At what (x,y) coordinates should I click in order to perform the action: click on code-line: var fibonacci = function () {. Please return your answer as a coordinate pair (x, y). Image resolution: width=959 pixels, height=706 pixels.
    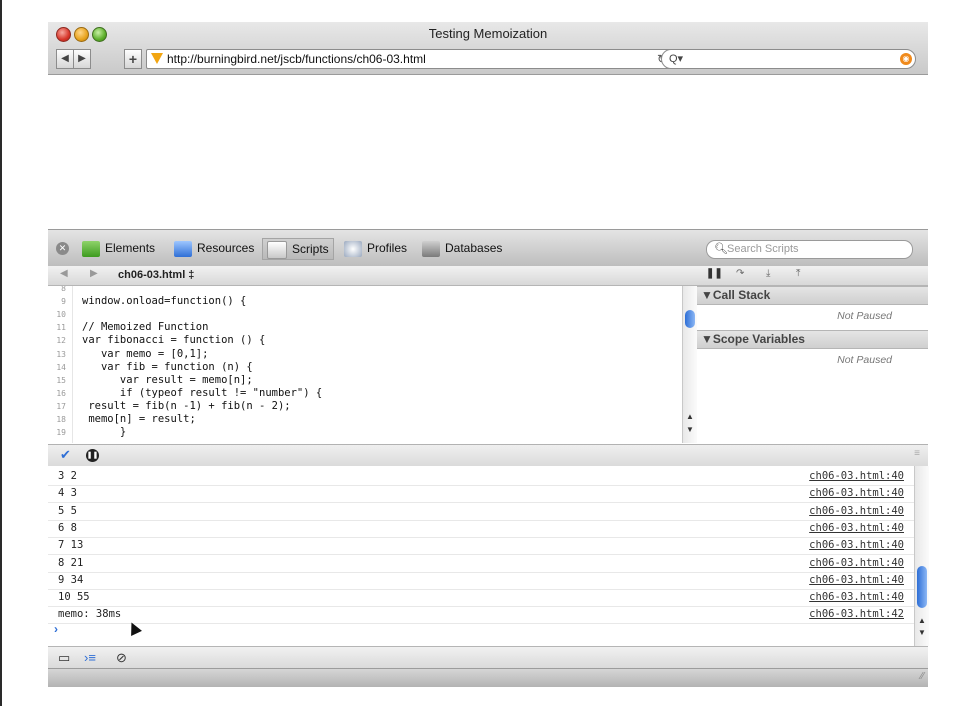
    Looking at the image, I should click on (174, 340).